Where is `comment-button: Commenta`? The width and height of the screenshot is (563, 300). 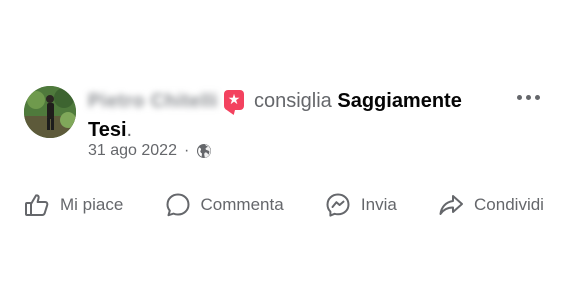
comment-button: Commenta is located at coordinates (224, 205).